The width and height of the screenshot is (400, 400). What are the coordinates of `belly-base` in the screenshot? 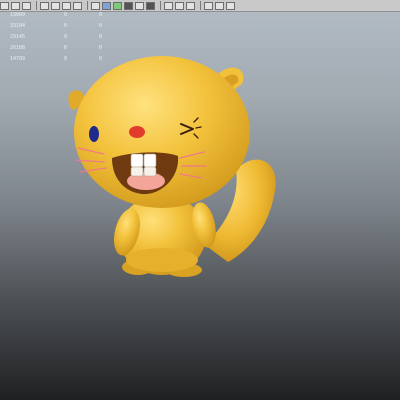 It's located at (162, 260).